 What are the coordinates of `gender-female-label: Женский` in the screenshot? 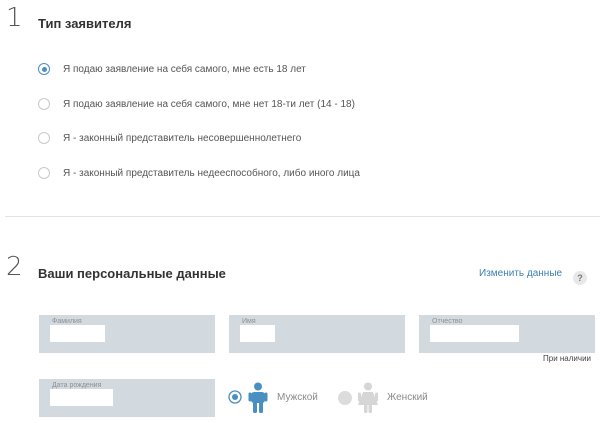 It's located at (407, 397).